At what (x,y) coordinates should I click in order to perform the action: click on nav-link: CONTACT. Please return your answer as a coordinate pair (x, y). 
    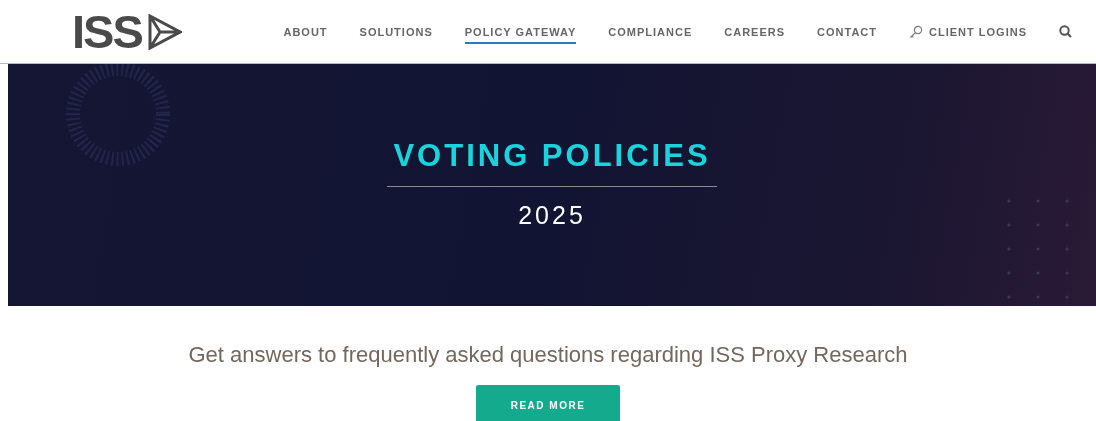
    Looking at the image, I should click on (847, 31).